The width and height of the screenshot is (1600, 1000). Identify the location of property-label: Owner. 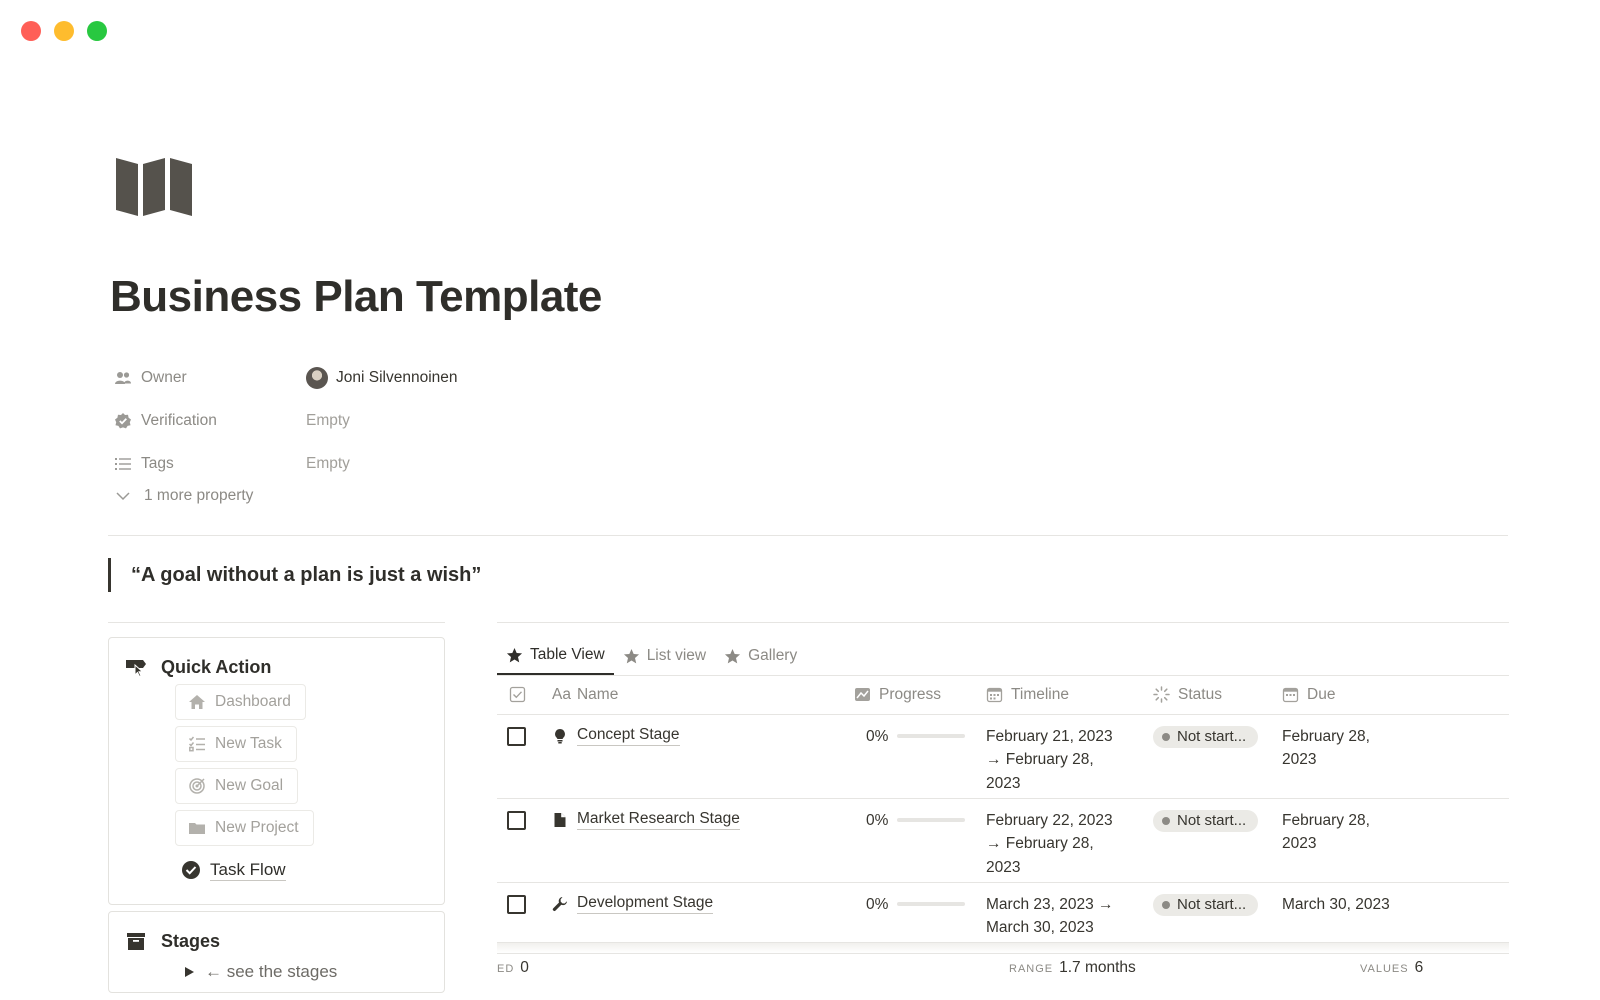
(164, 377).